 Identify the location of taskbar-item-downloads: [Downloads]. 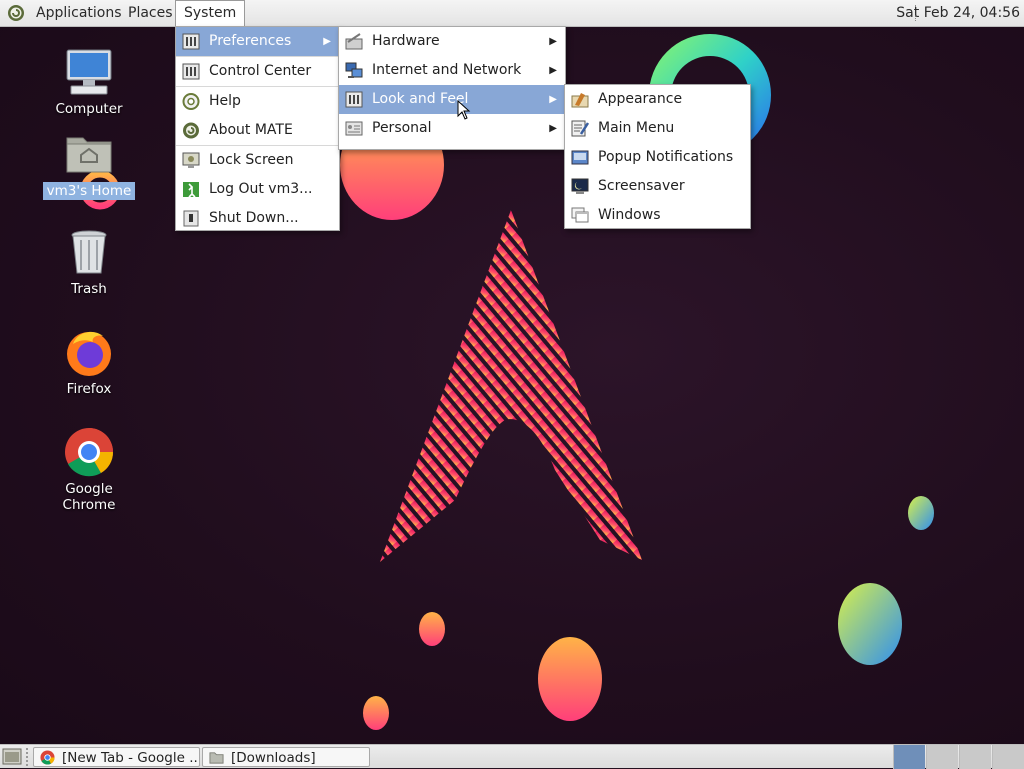
(286, 757).